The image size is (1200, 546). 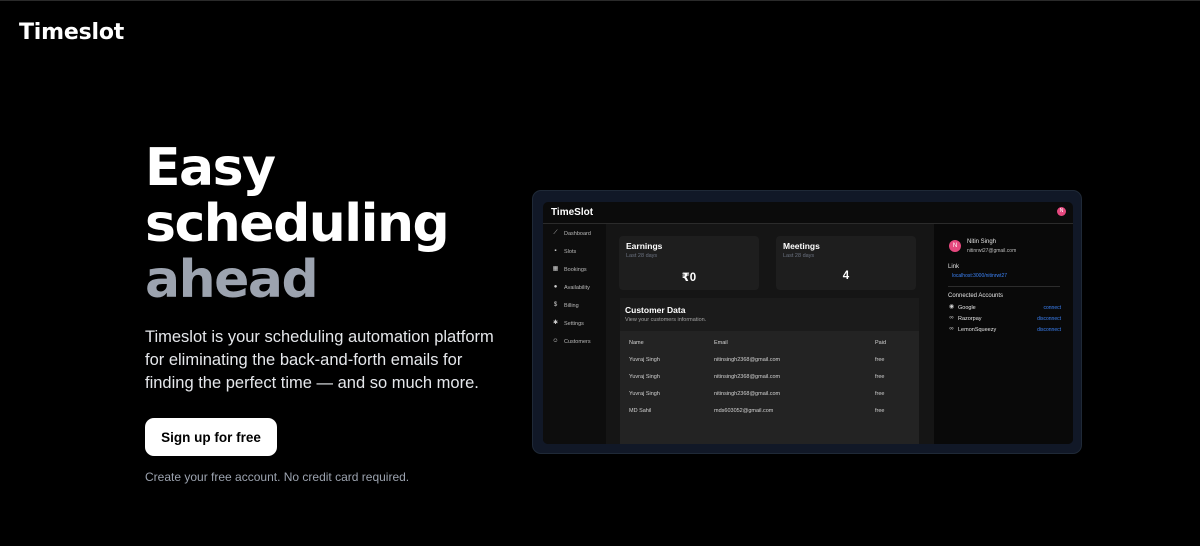 What do you see at coordinates (555, 341) in the screenshot?
I see `users-icon: ☺` at bounding box center [555, 341].